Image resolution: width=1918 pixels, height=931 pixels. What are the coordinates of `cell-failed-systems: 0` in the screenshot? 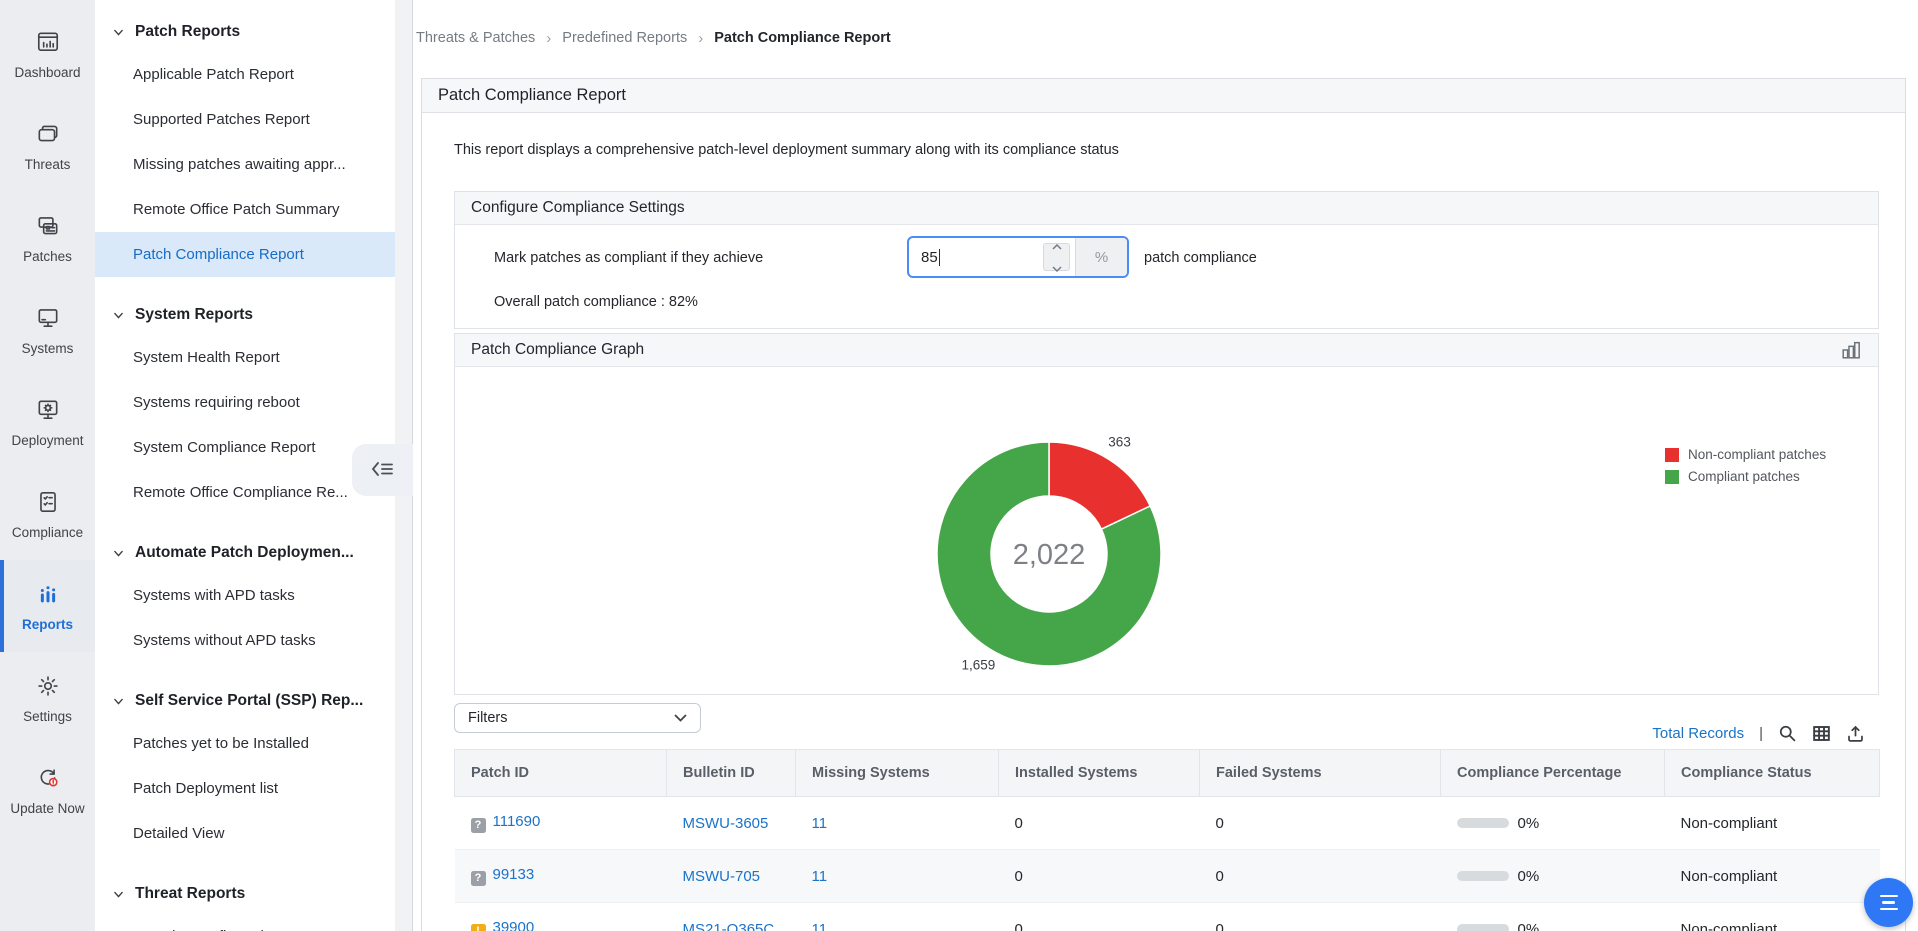 It's located at (1320, 823).